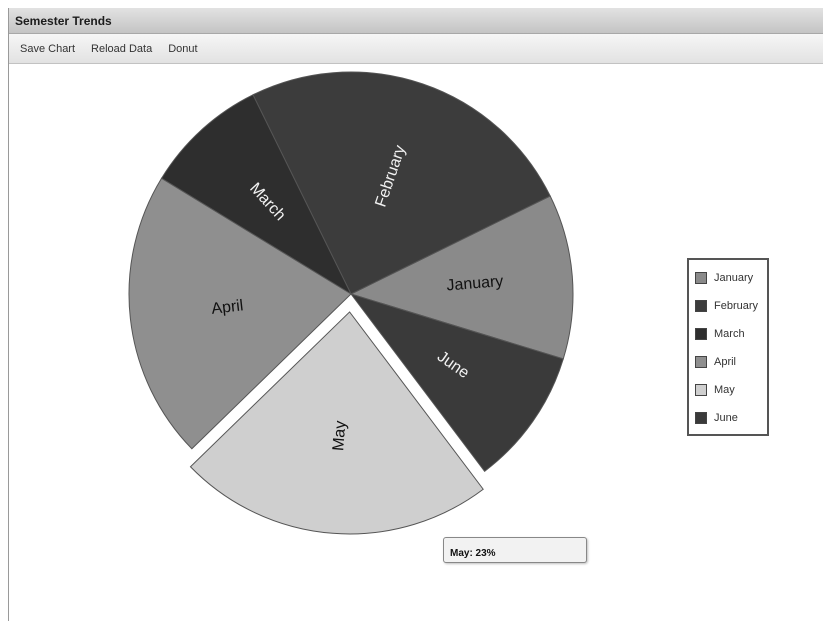 The image size is (823, 621). I want to click on legend-label: June, so click(726, 418).